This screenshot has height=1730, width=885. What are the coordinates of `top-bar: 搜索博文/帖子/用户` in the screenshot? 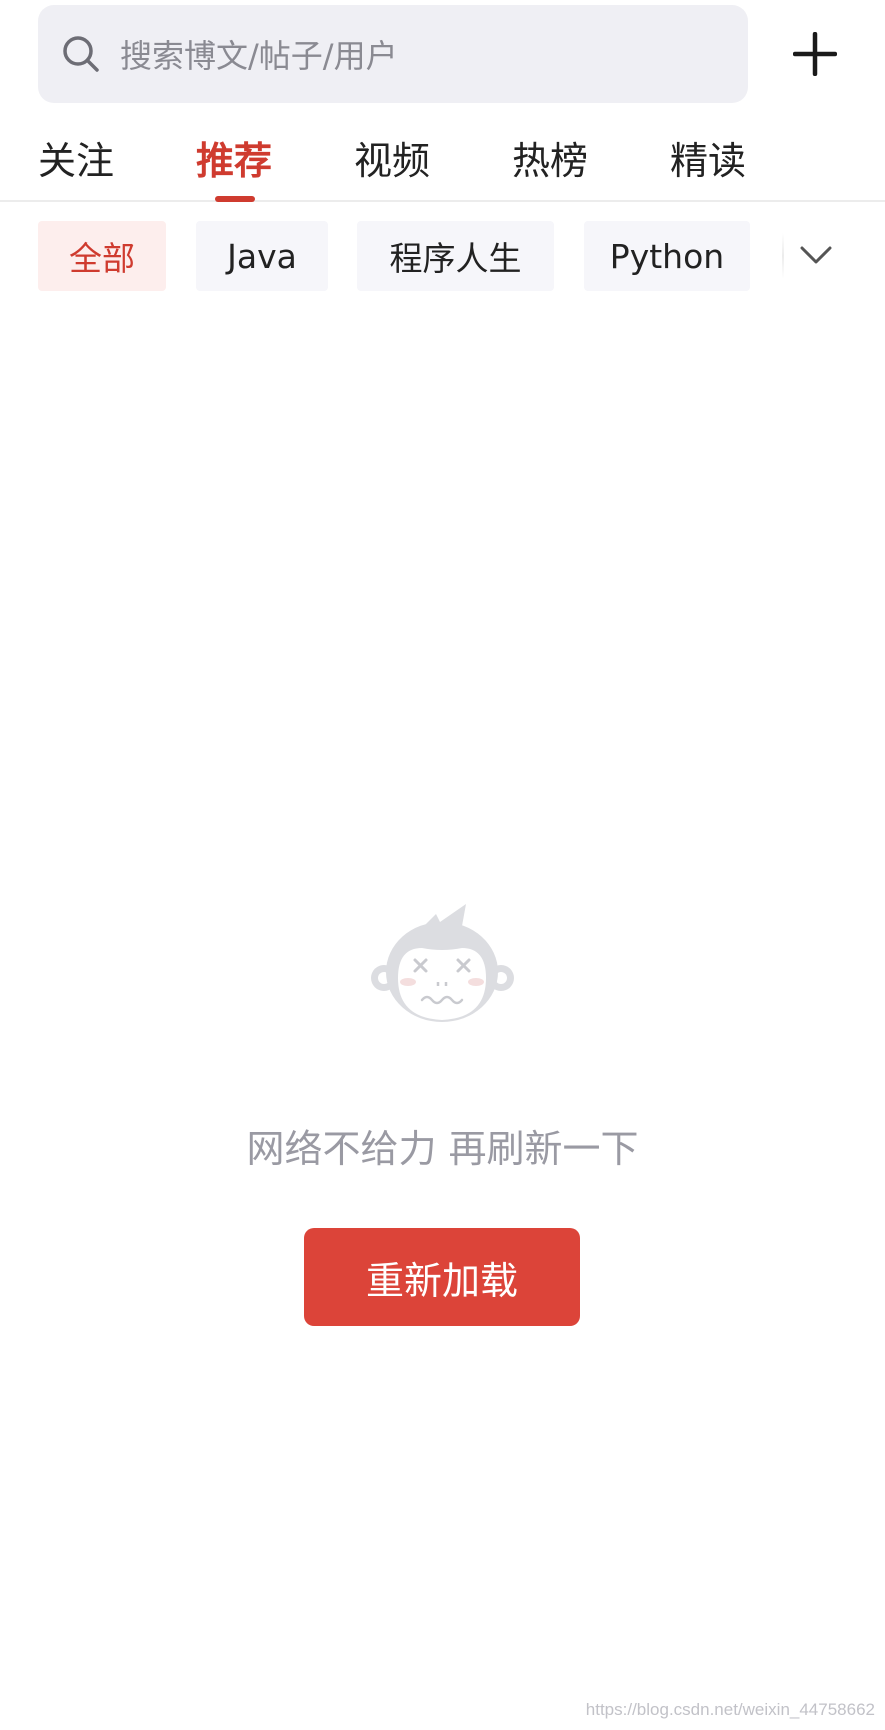 It's located at (442, 55).